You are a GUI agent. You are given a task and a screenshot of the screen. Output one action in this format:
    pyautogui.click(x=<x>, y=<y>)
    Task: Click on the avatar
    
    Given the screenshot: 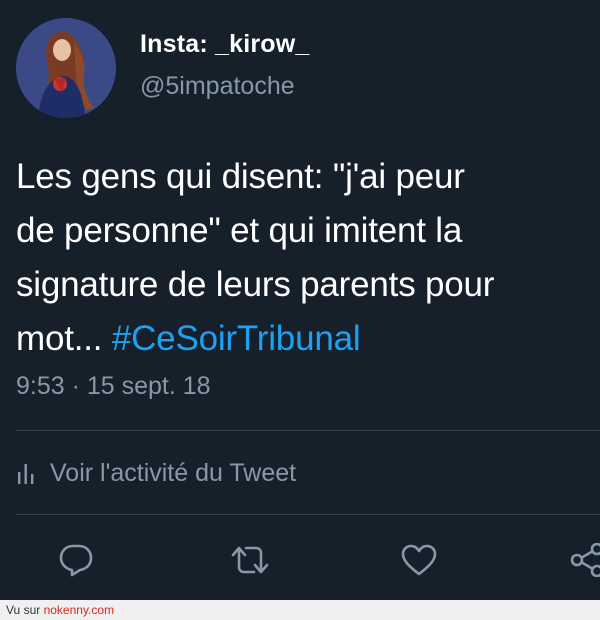 What is the action you would take?
    pyautogui.click(x=66, y=68)
    